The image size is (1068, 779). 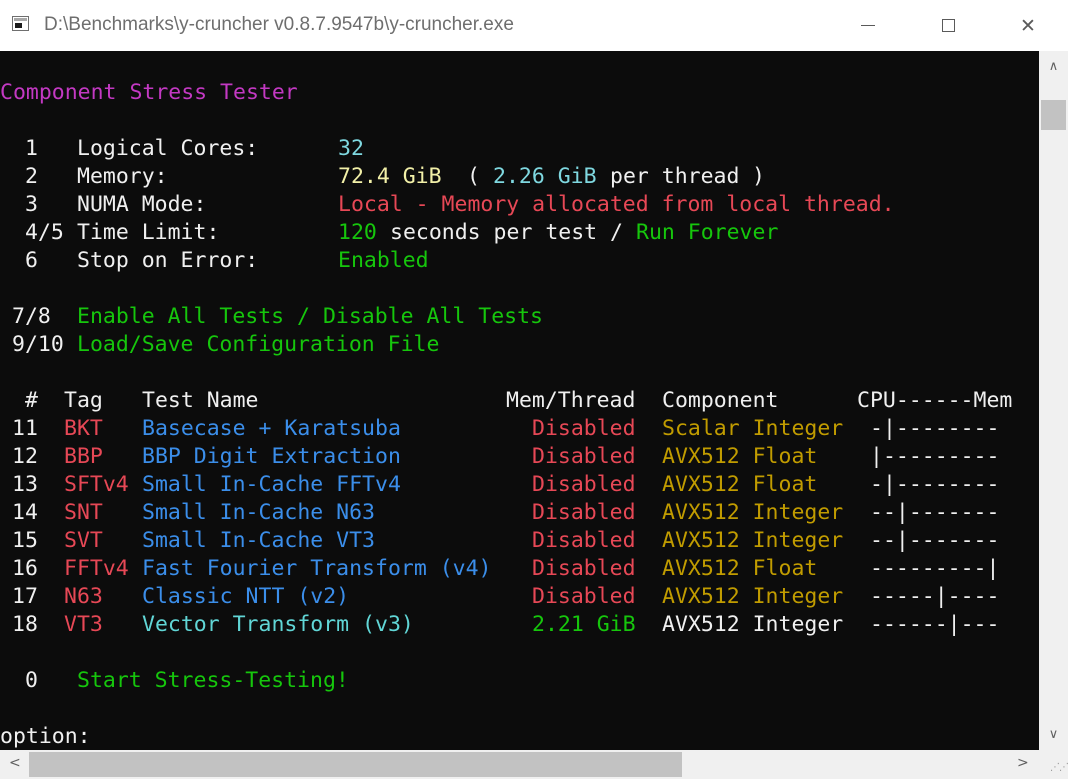 What do you see at coordinates (390, 176) in the screenshot?
I see `setting-value: 72.4 GiB` at bounding box center [390, 176].